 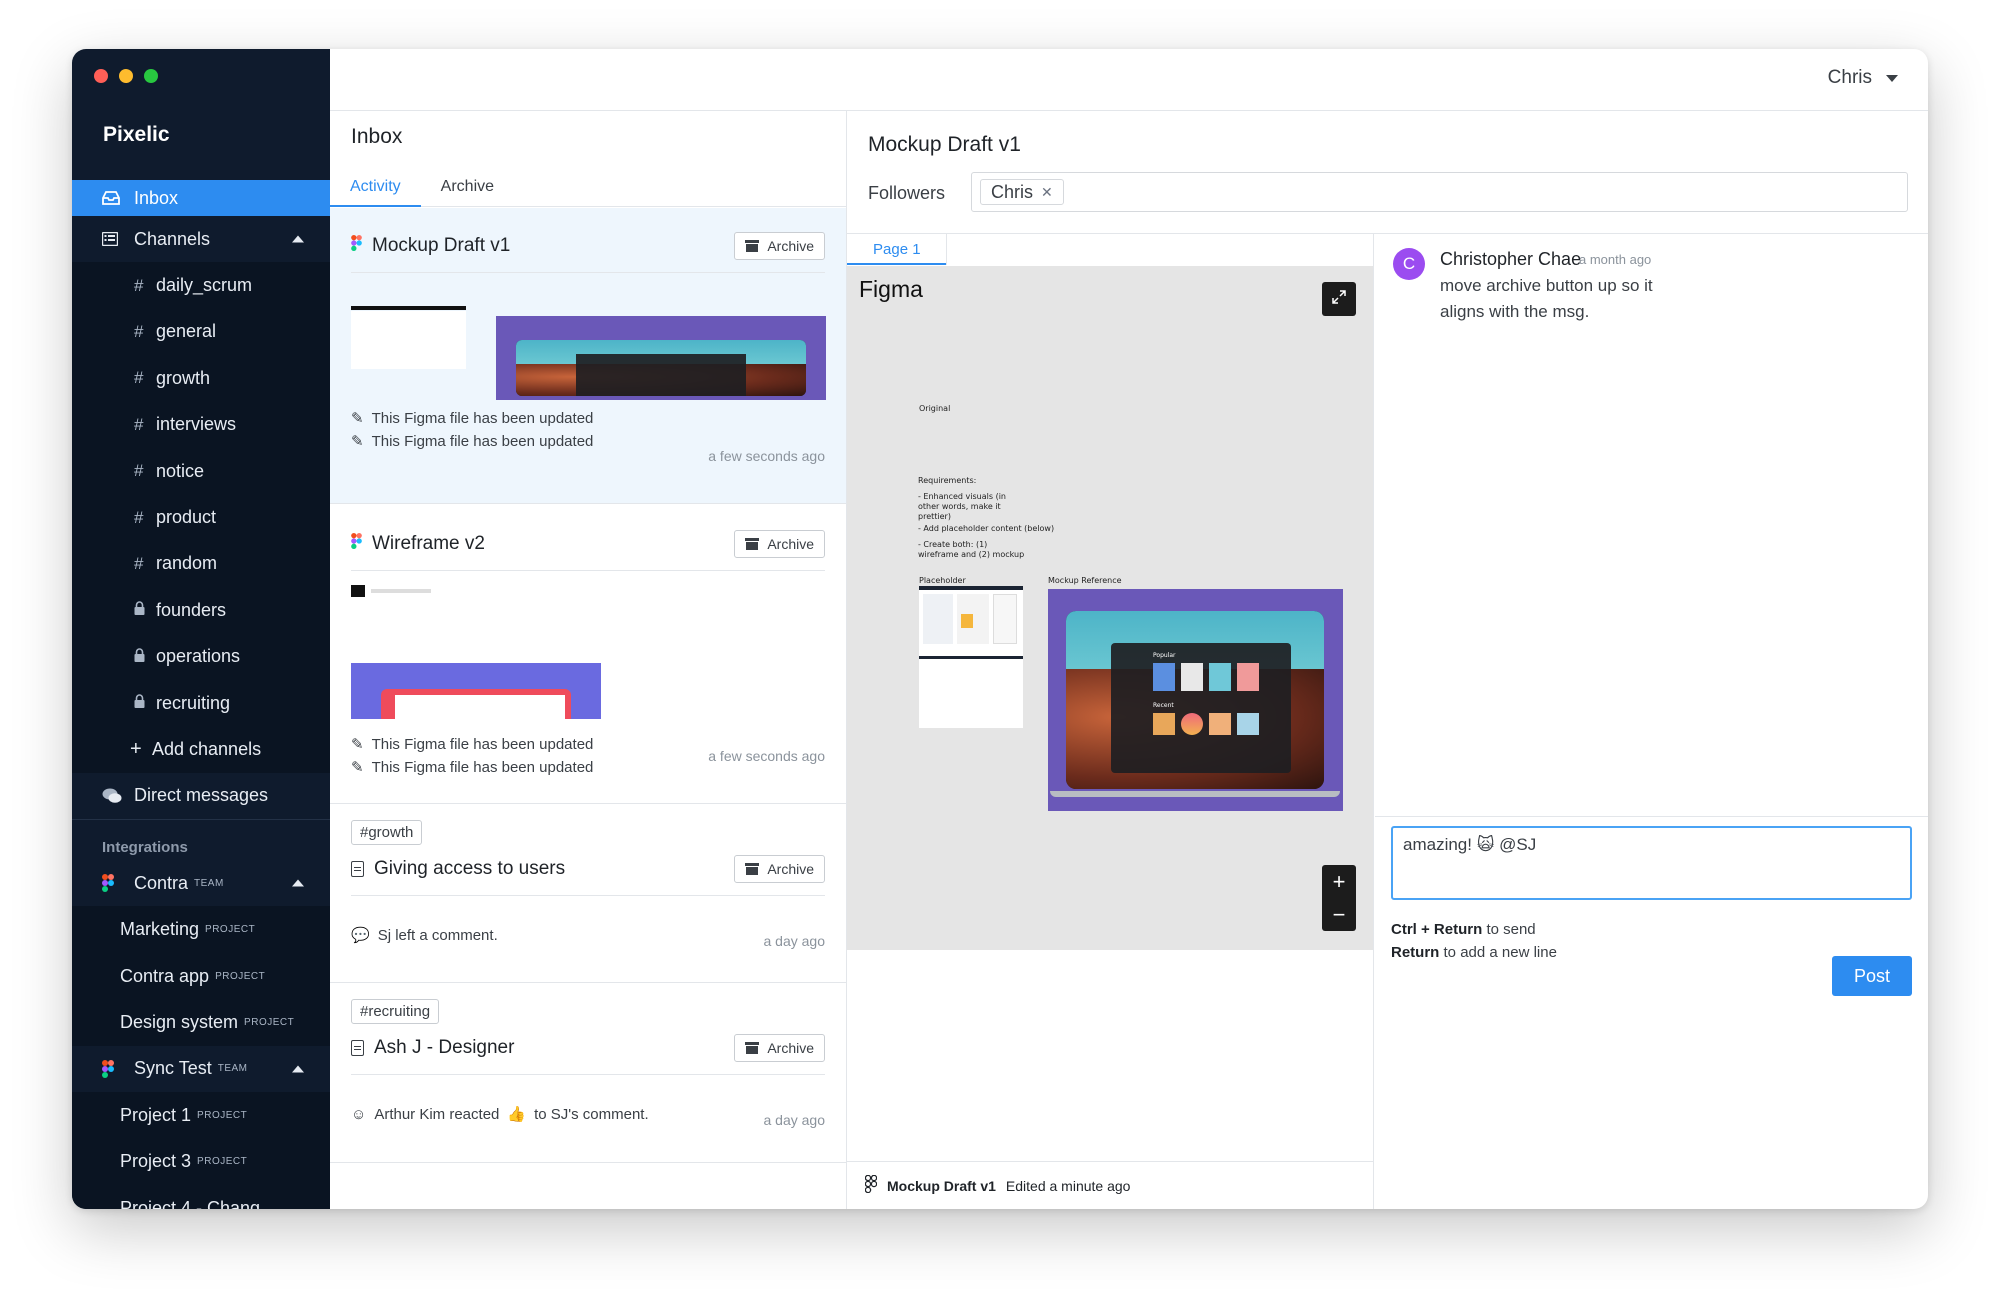 What do you see at coordinates (201, 471) in the screenshot?
I see `channel-item: # notice` at bounding box center [201, 471].